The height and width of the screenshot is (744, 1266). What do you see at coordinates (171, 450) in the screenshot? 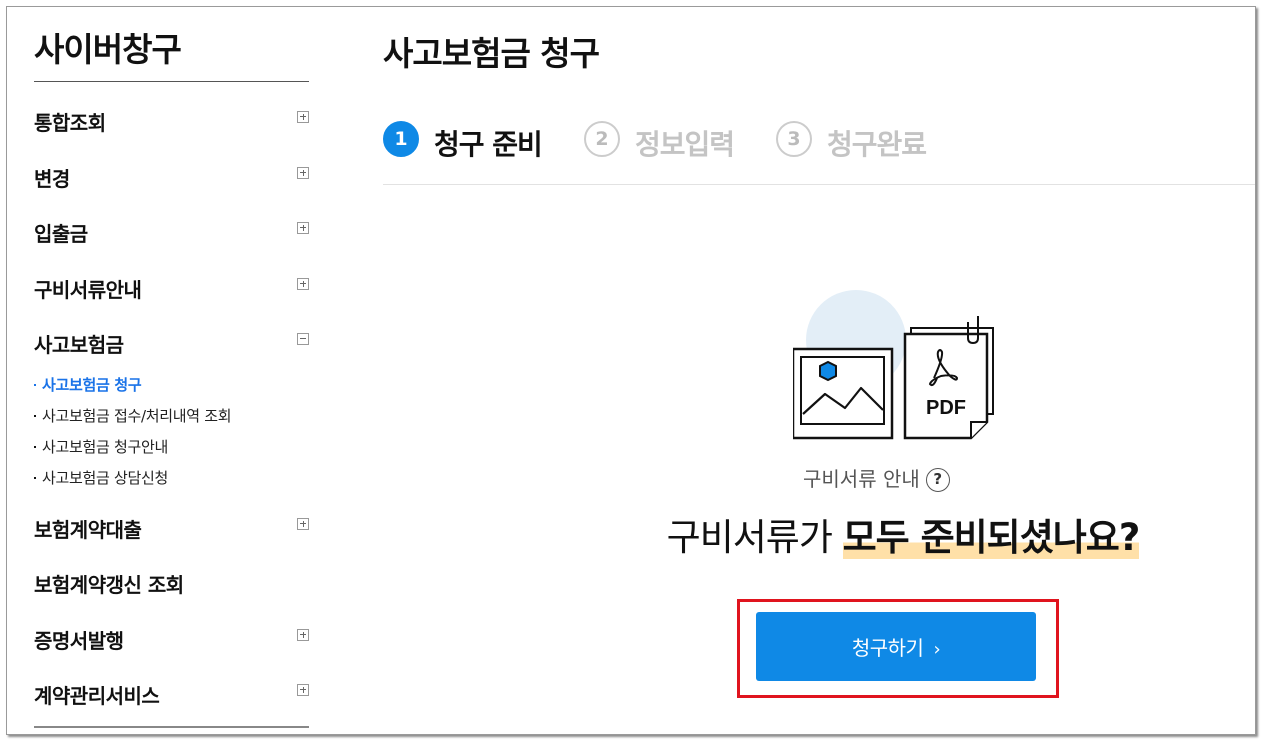
I see `submenu-item-claim-guide: 사고보험금 청구안내` at bounding box center [171, 450].